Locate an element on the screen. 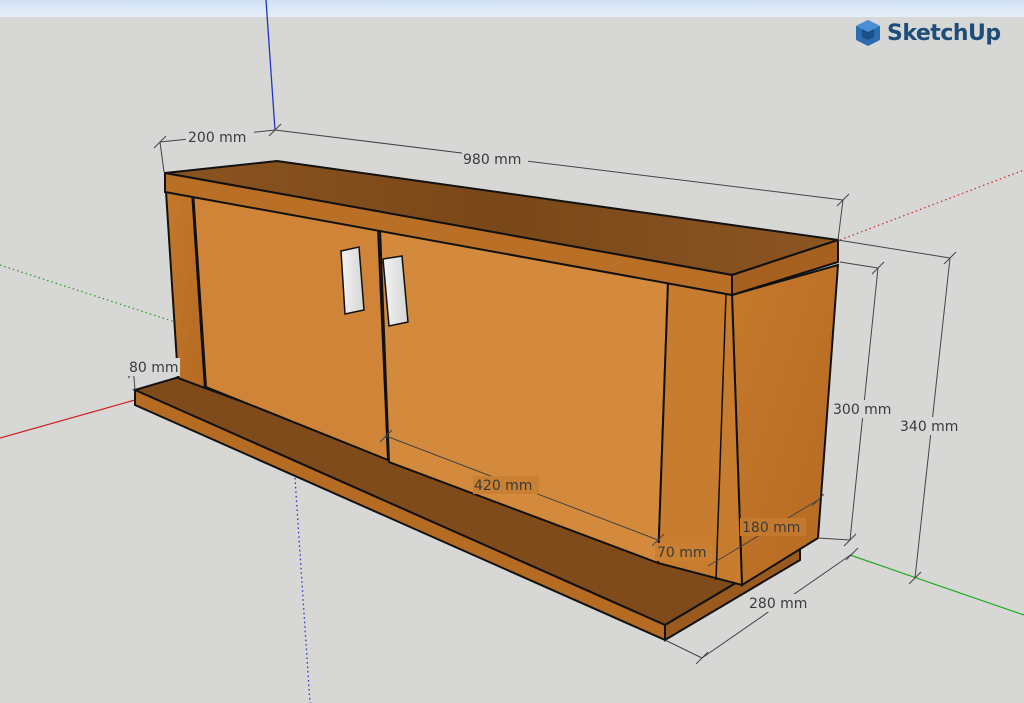 The image size is (1024, 703). blue-axis is located at coordinates (270, 65).